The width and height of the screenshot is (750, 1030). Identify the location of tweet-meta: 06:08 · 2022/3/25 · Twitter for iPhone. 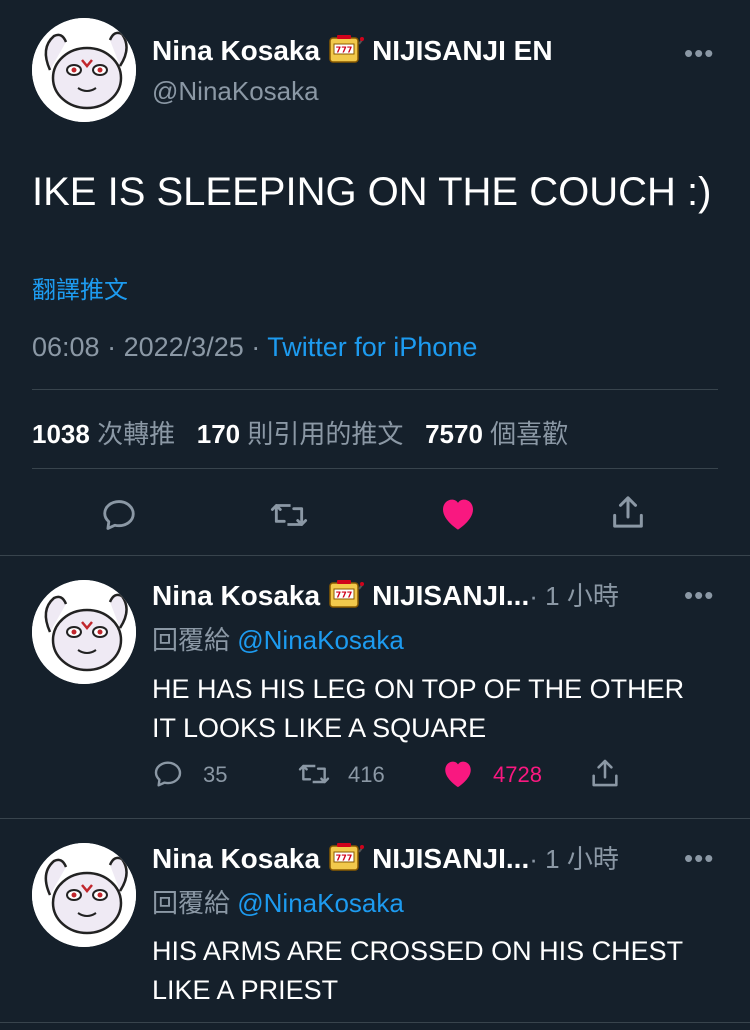
(254, 347).